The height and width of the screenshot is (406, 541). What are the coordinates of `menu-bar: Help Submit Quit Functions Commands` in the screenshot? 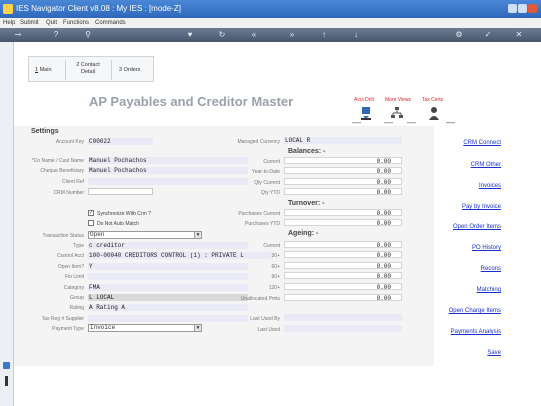 It's located at (270, 23).